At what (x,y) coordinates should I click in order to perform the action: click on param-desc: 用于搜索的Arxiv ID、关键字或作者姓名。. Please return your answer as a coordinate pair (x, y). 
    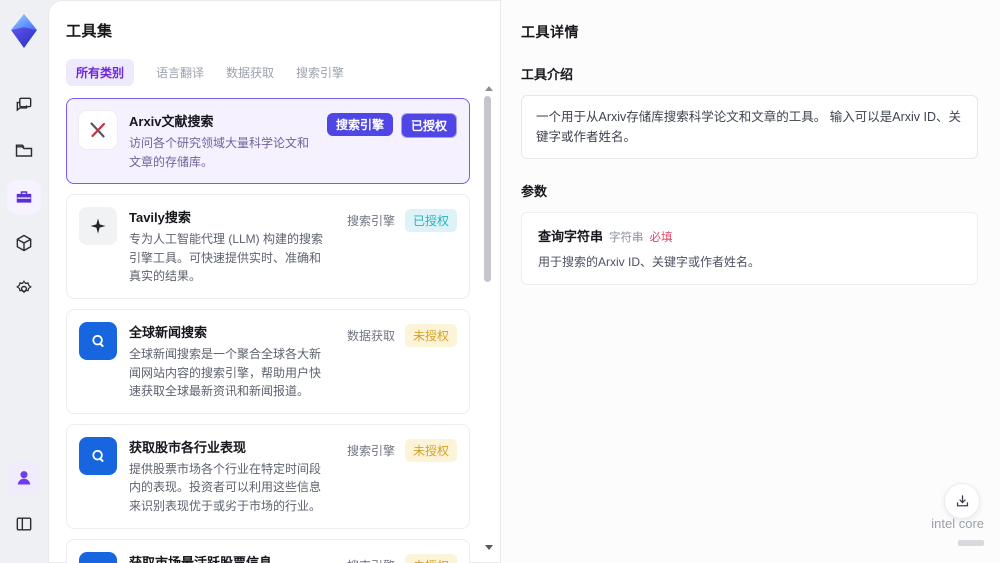
    Looking at the image, I should click on (649, 262).